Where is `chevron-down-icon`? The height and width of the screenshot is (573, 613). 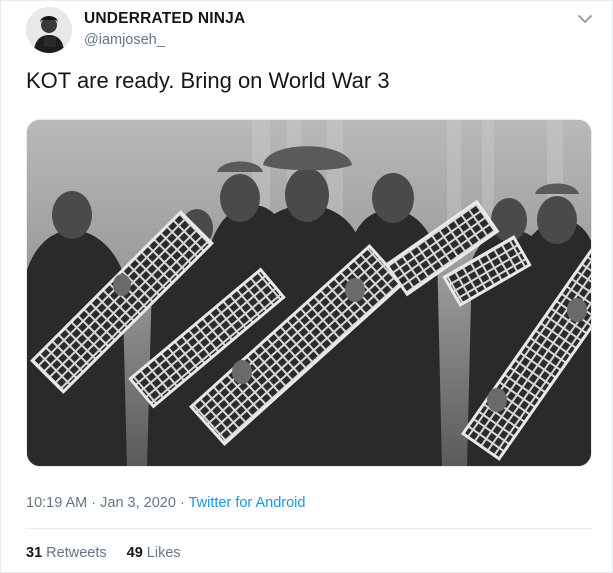 chevron-down-icon is located at coordinates (585, 19).